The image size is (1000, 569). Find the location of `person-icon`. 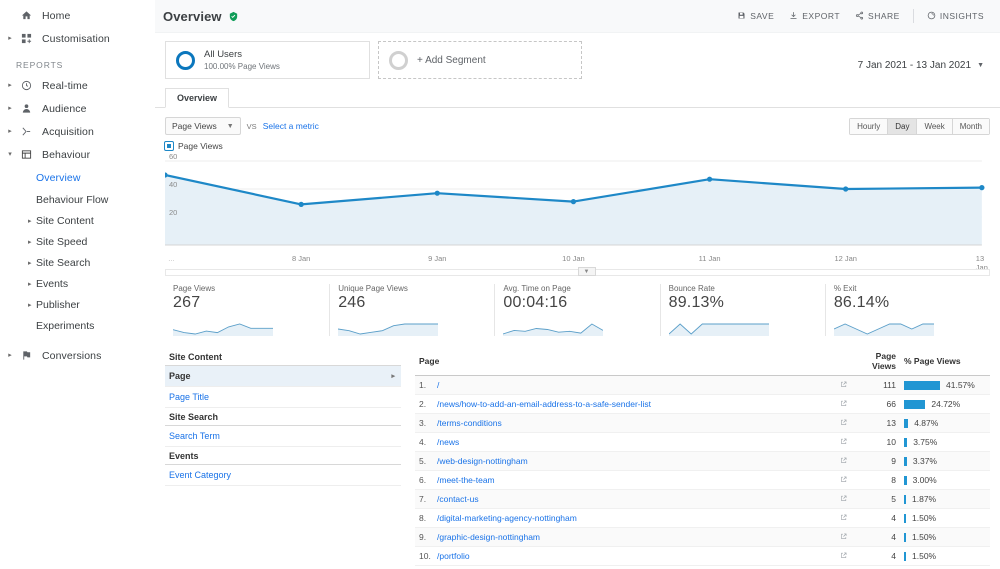

person-icon is located at coordinates (26, 108).